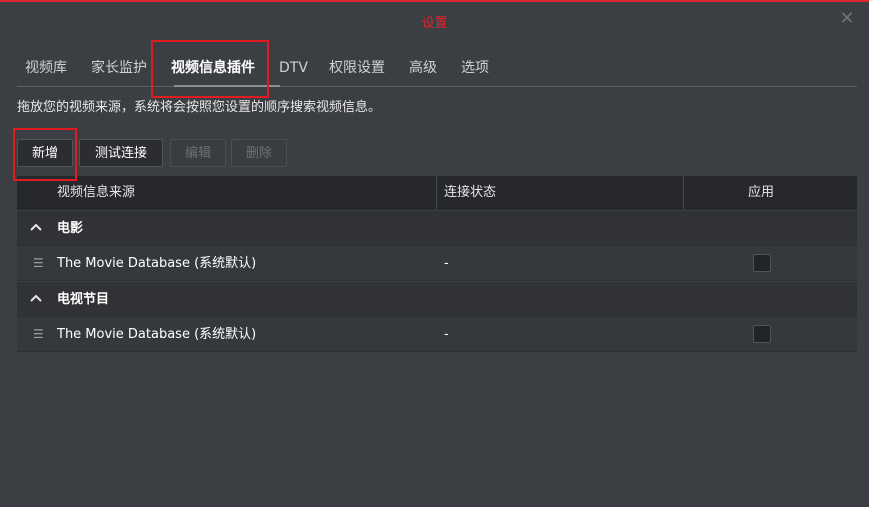  I want to click on tab-video-library: 视频库, so click(46, 68).